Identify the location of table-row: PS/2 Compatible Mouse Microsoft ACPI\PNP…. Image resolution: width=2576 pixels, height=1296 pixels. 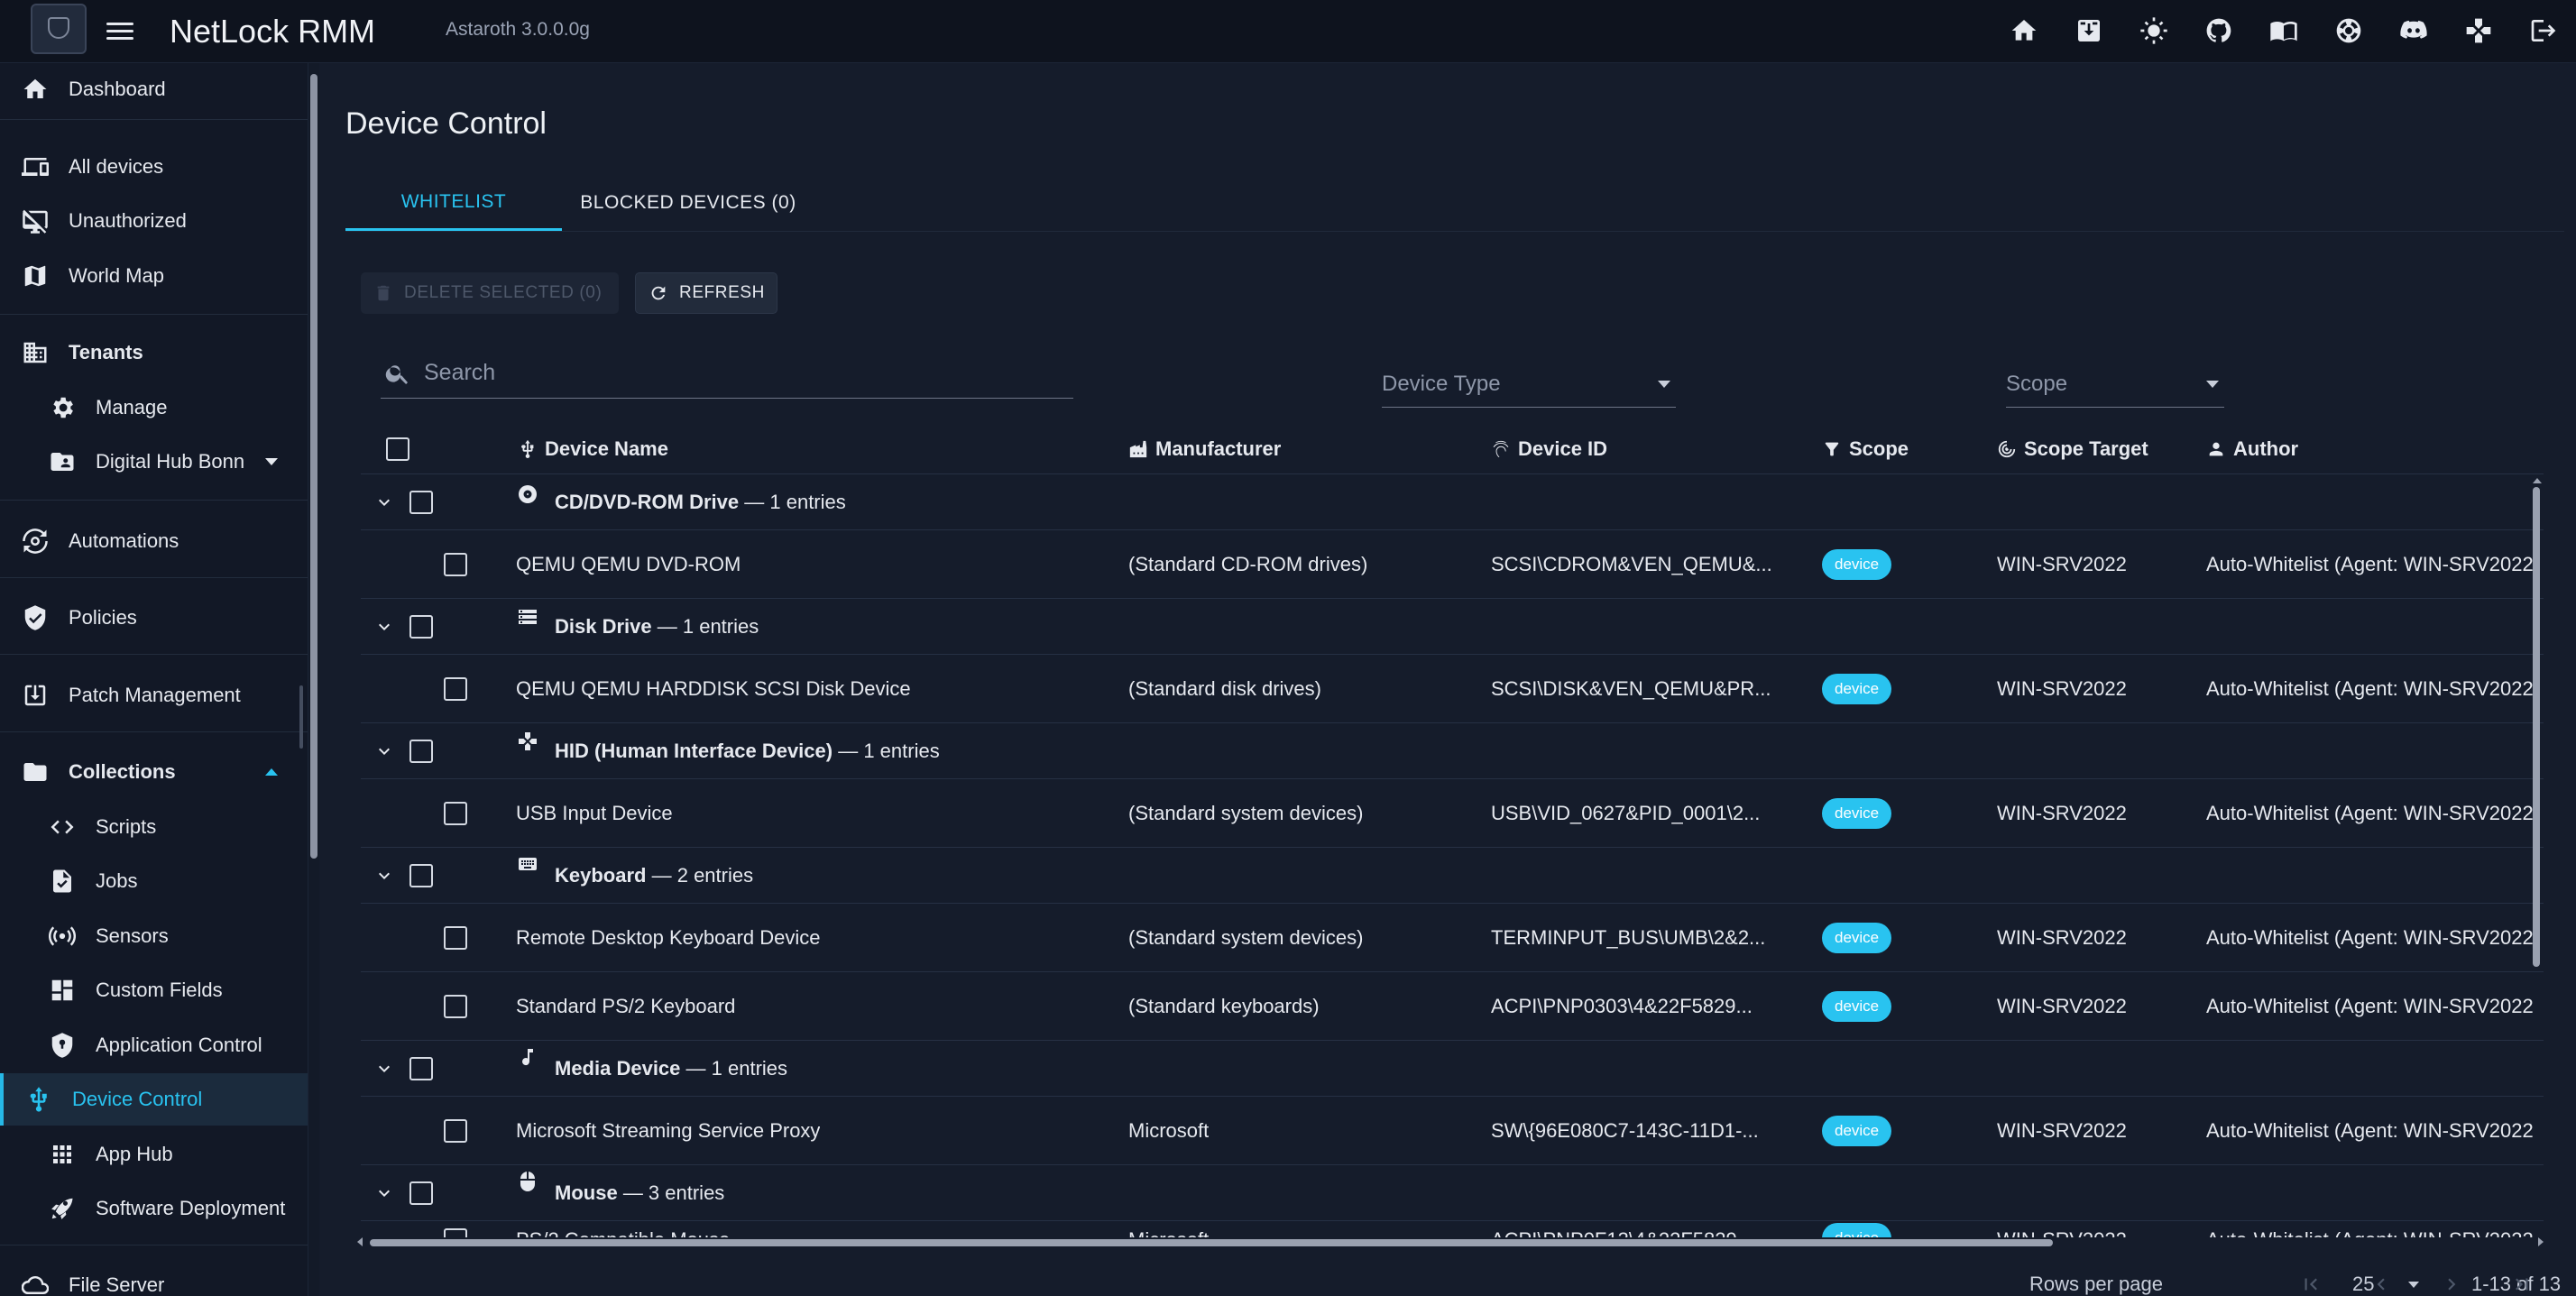
(1452, 1229).